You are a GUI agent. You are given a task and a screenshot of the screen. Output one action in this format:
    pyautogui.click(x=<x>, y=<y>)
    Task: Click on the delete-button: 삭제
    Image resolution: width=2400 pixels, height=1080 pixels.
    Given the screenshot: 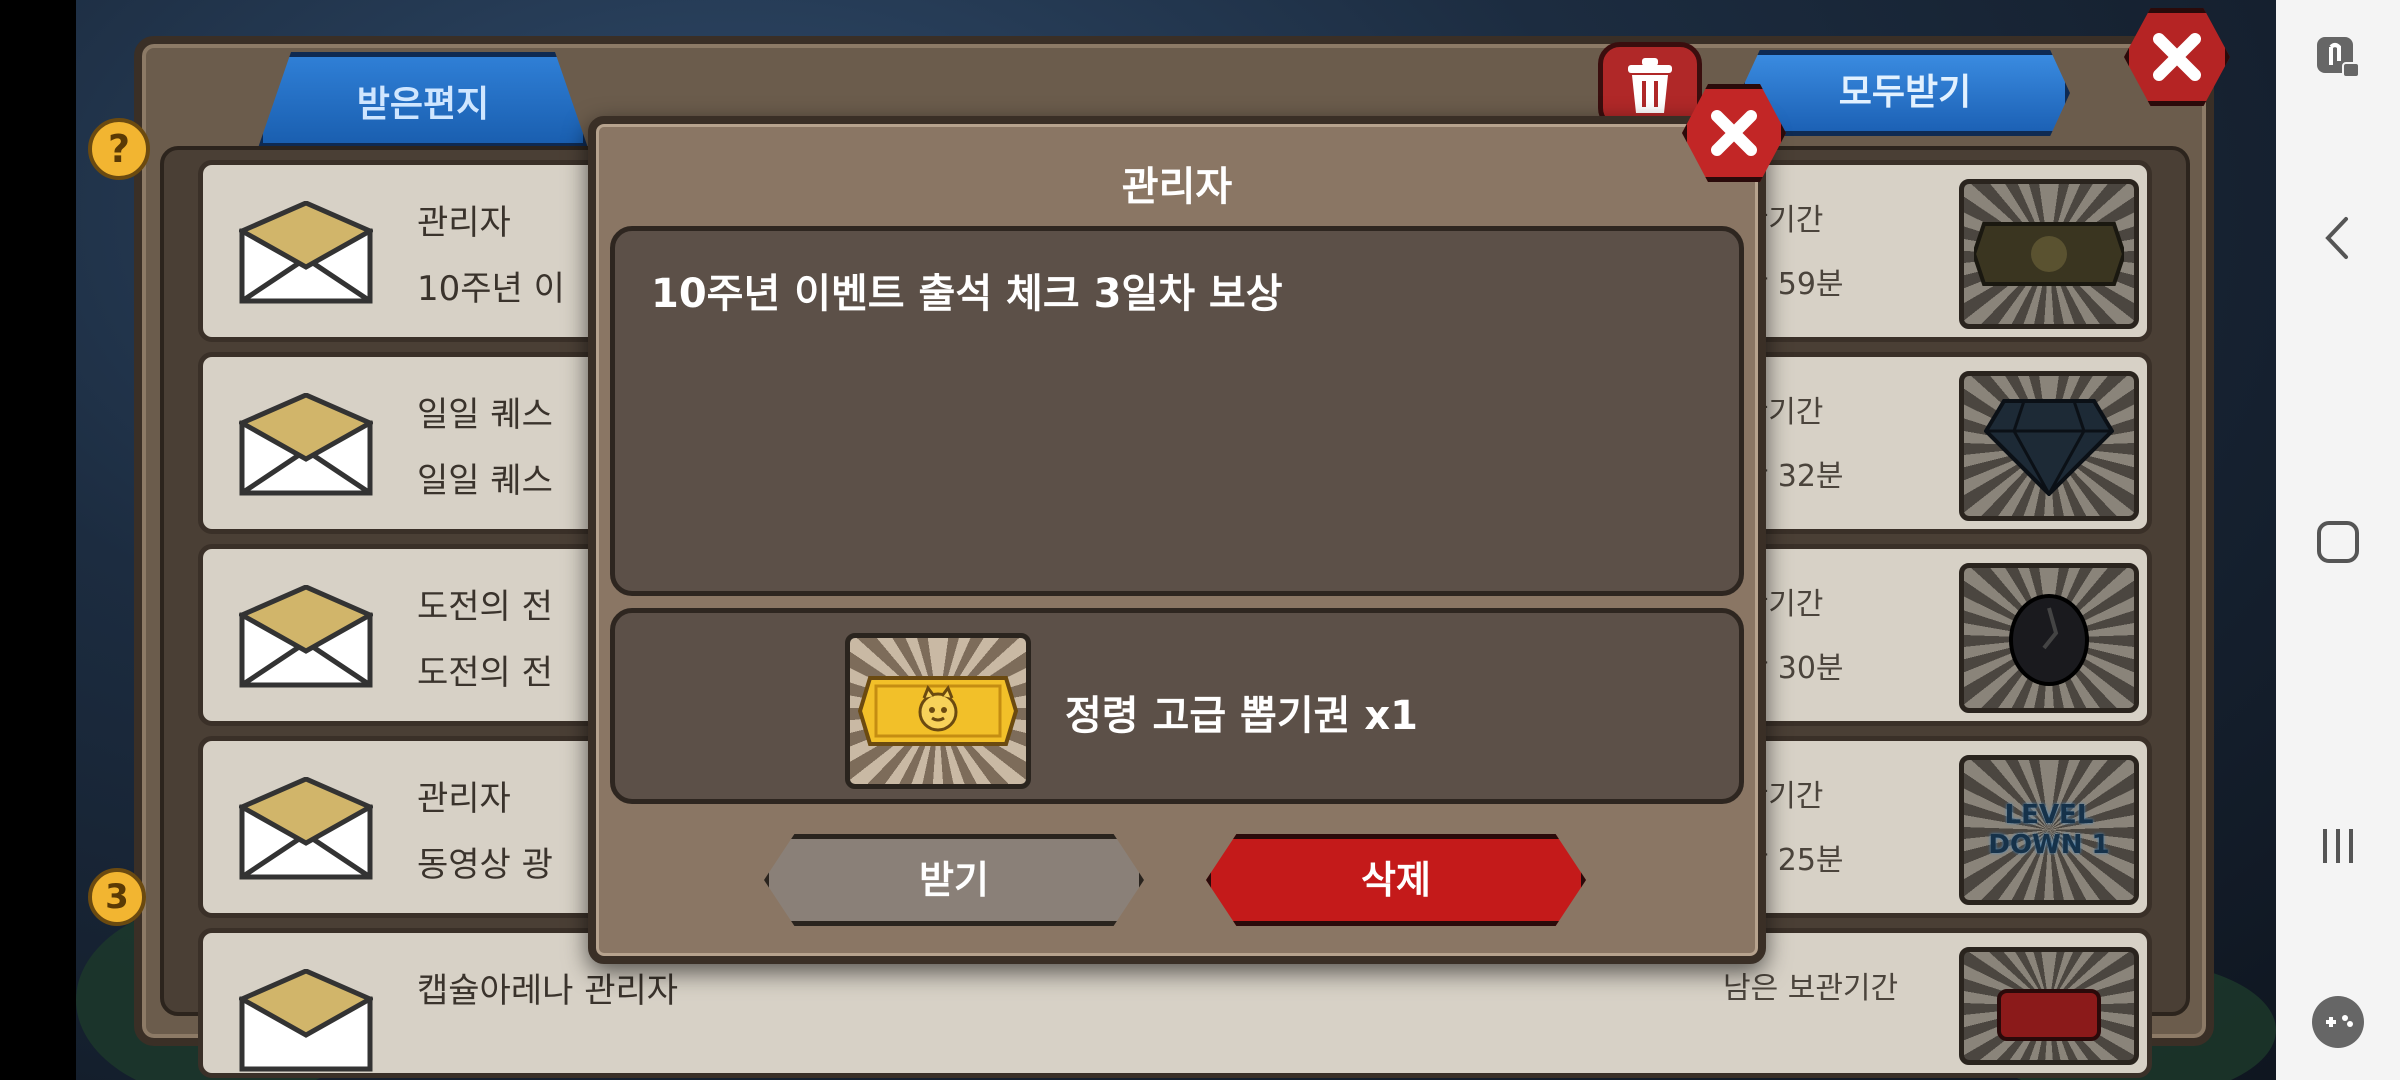 What is the action you would take?
    pyautogui.click(x=1396, y=880)
    